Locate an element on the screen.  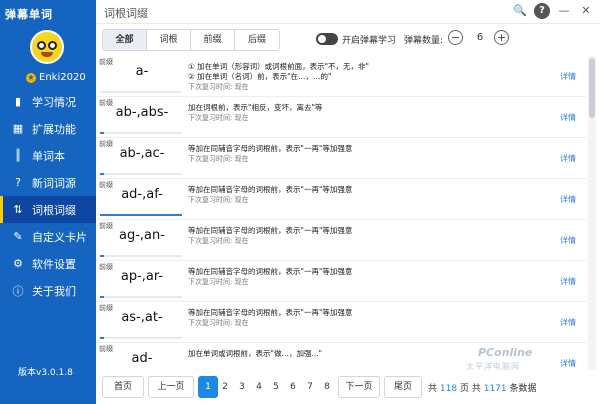
sidebar-item-label: 学习情况 is located at coordinates (54, 102).